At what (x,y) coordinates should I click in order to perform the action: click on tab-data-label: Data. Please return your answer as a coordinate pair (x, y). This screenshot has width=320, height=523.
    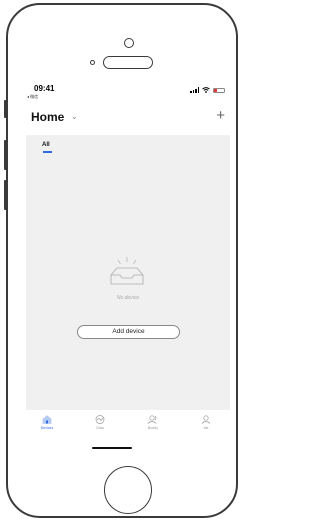
    Looking at the image, I should click on (100, 428).